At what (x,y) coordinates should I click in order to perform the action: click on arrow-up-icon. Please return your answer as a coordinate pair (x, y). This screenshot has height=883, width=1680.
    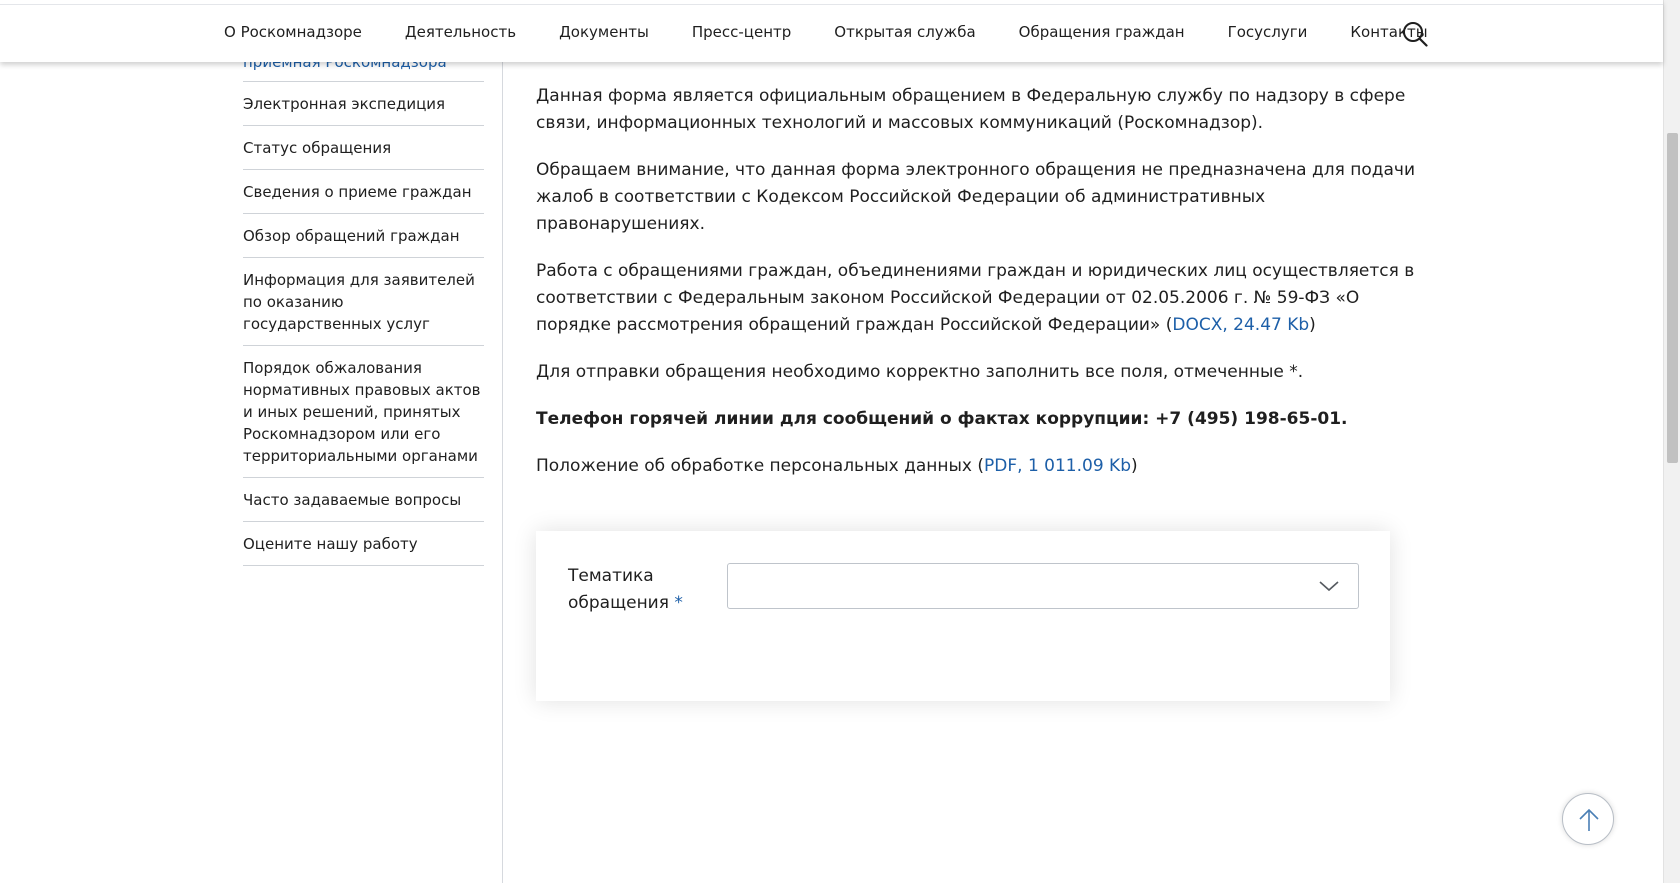
    Looking at the image, I should click on (1589, 819).